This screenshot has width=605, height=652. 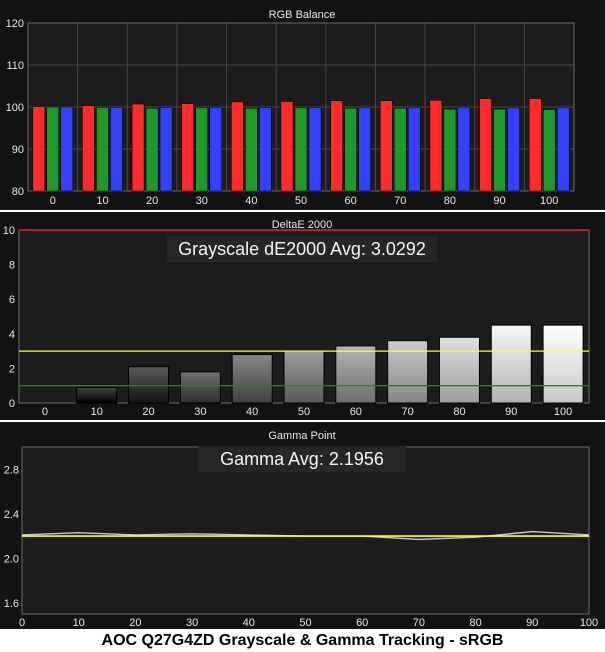 I want to click on y-tick-label: 2, so click(x=12, y=369).